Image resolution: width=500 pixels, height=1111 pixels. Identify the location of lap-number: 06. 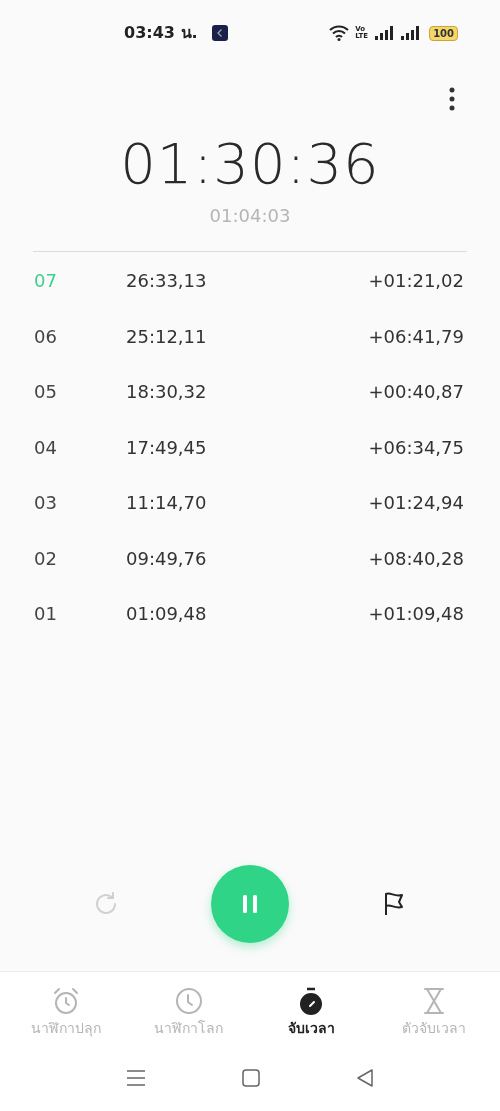
(46, 336).